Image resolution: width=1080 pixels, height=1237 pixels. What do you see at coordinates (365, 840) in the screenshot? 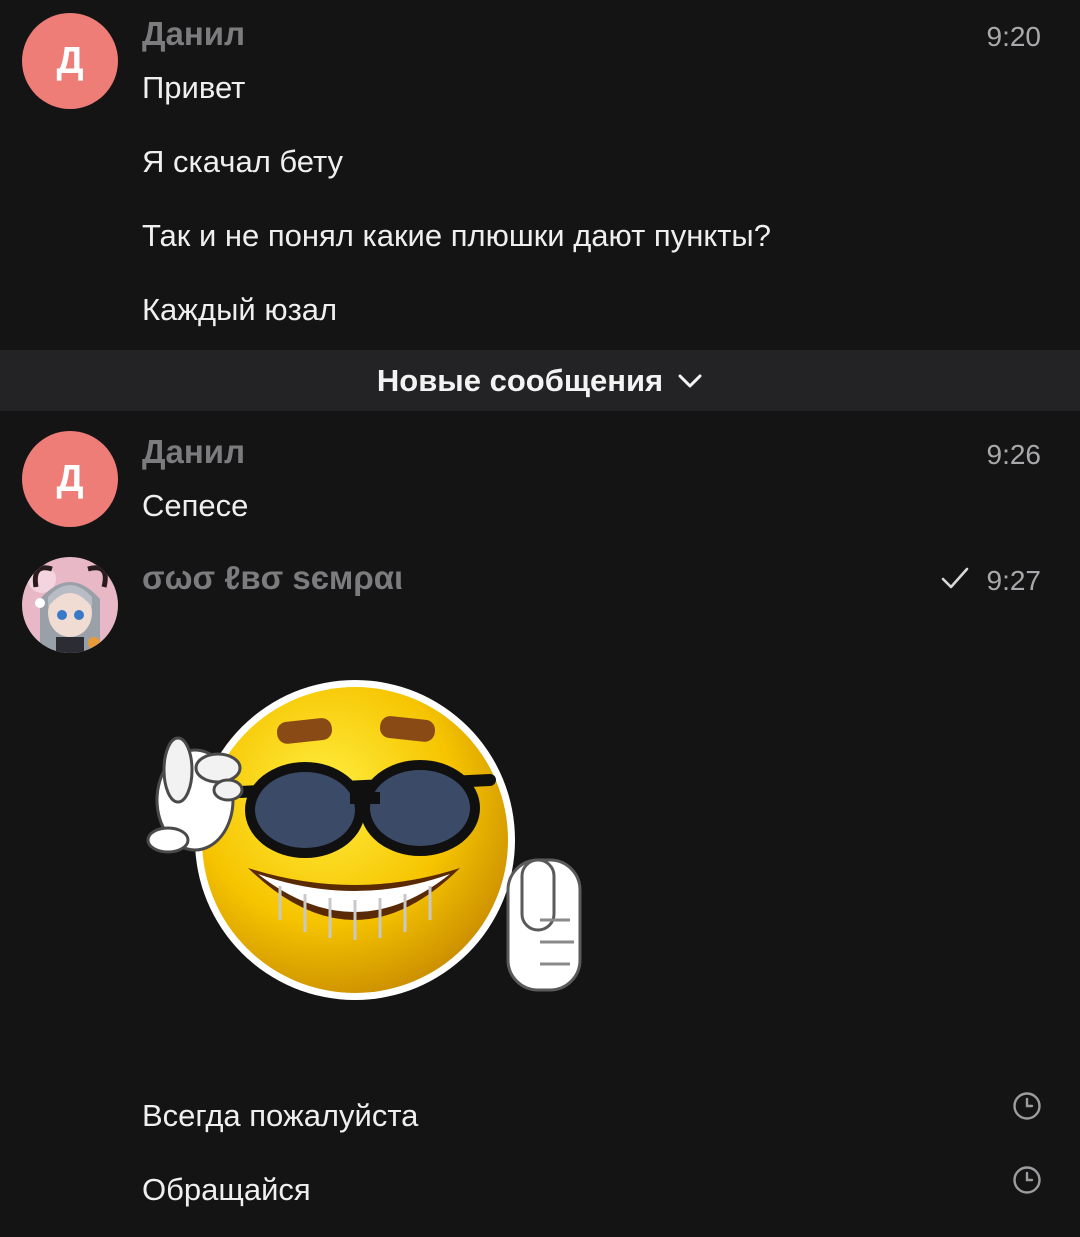
I see `cool-smiley-thumbs-up-sticker` at bounding box center [365, 840].